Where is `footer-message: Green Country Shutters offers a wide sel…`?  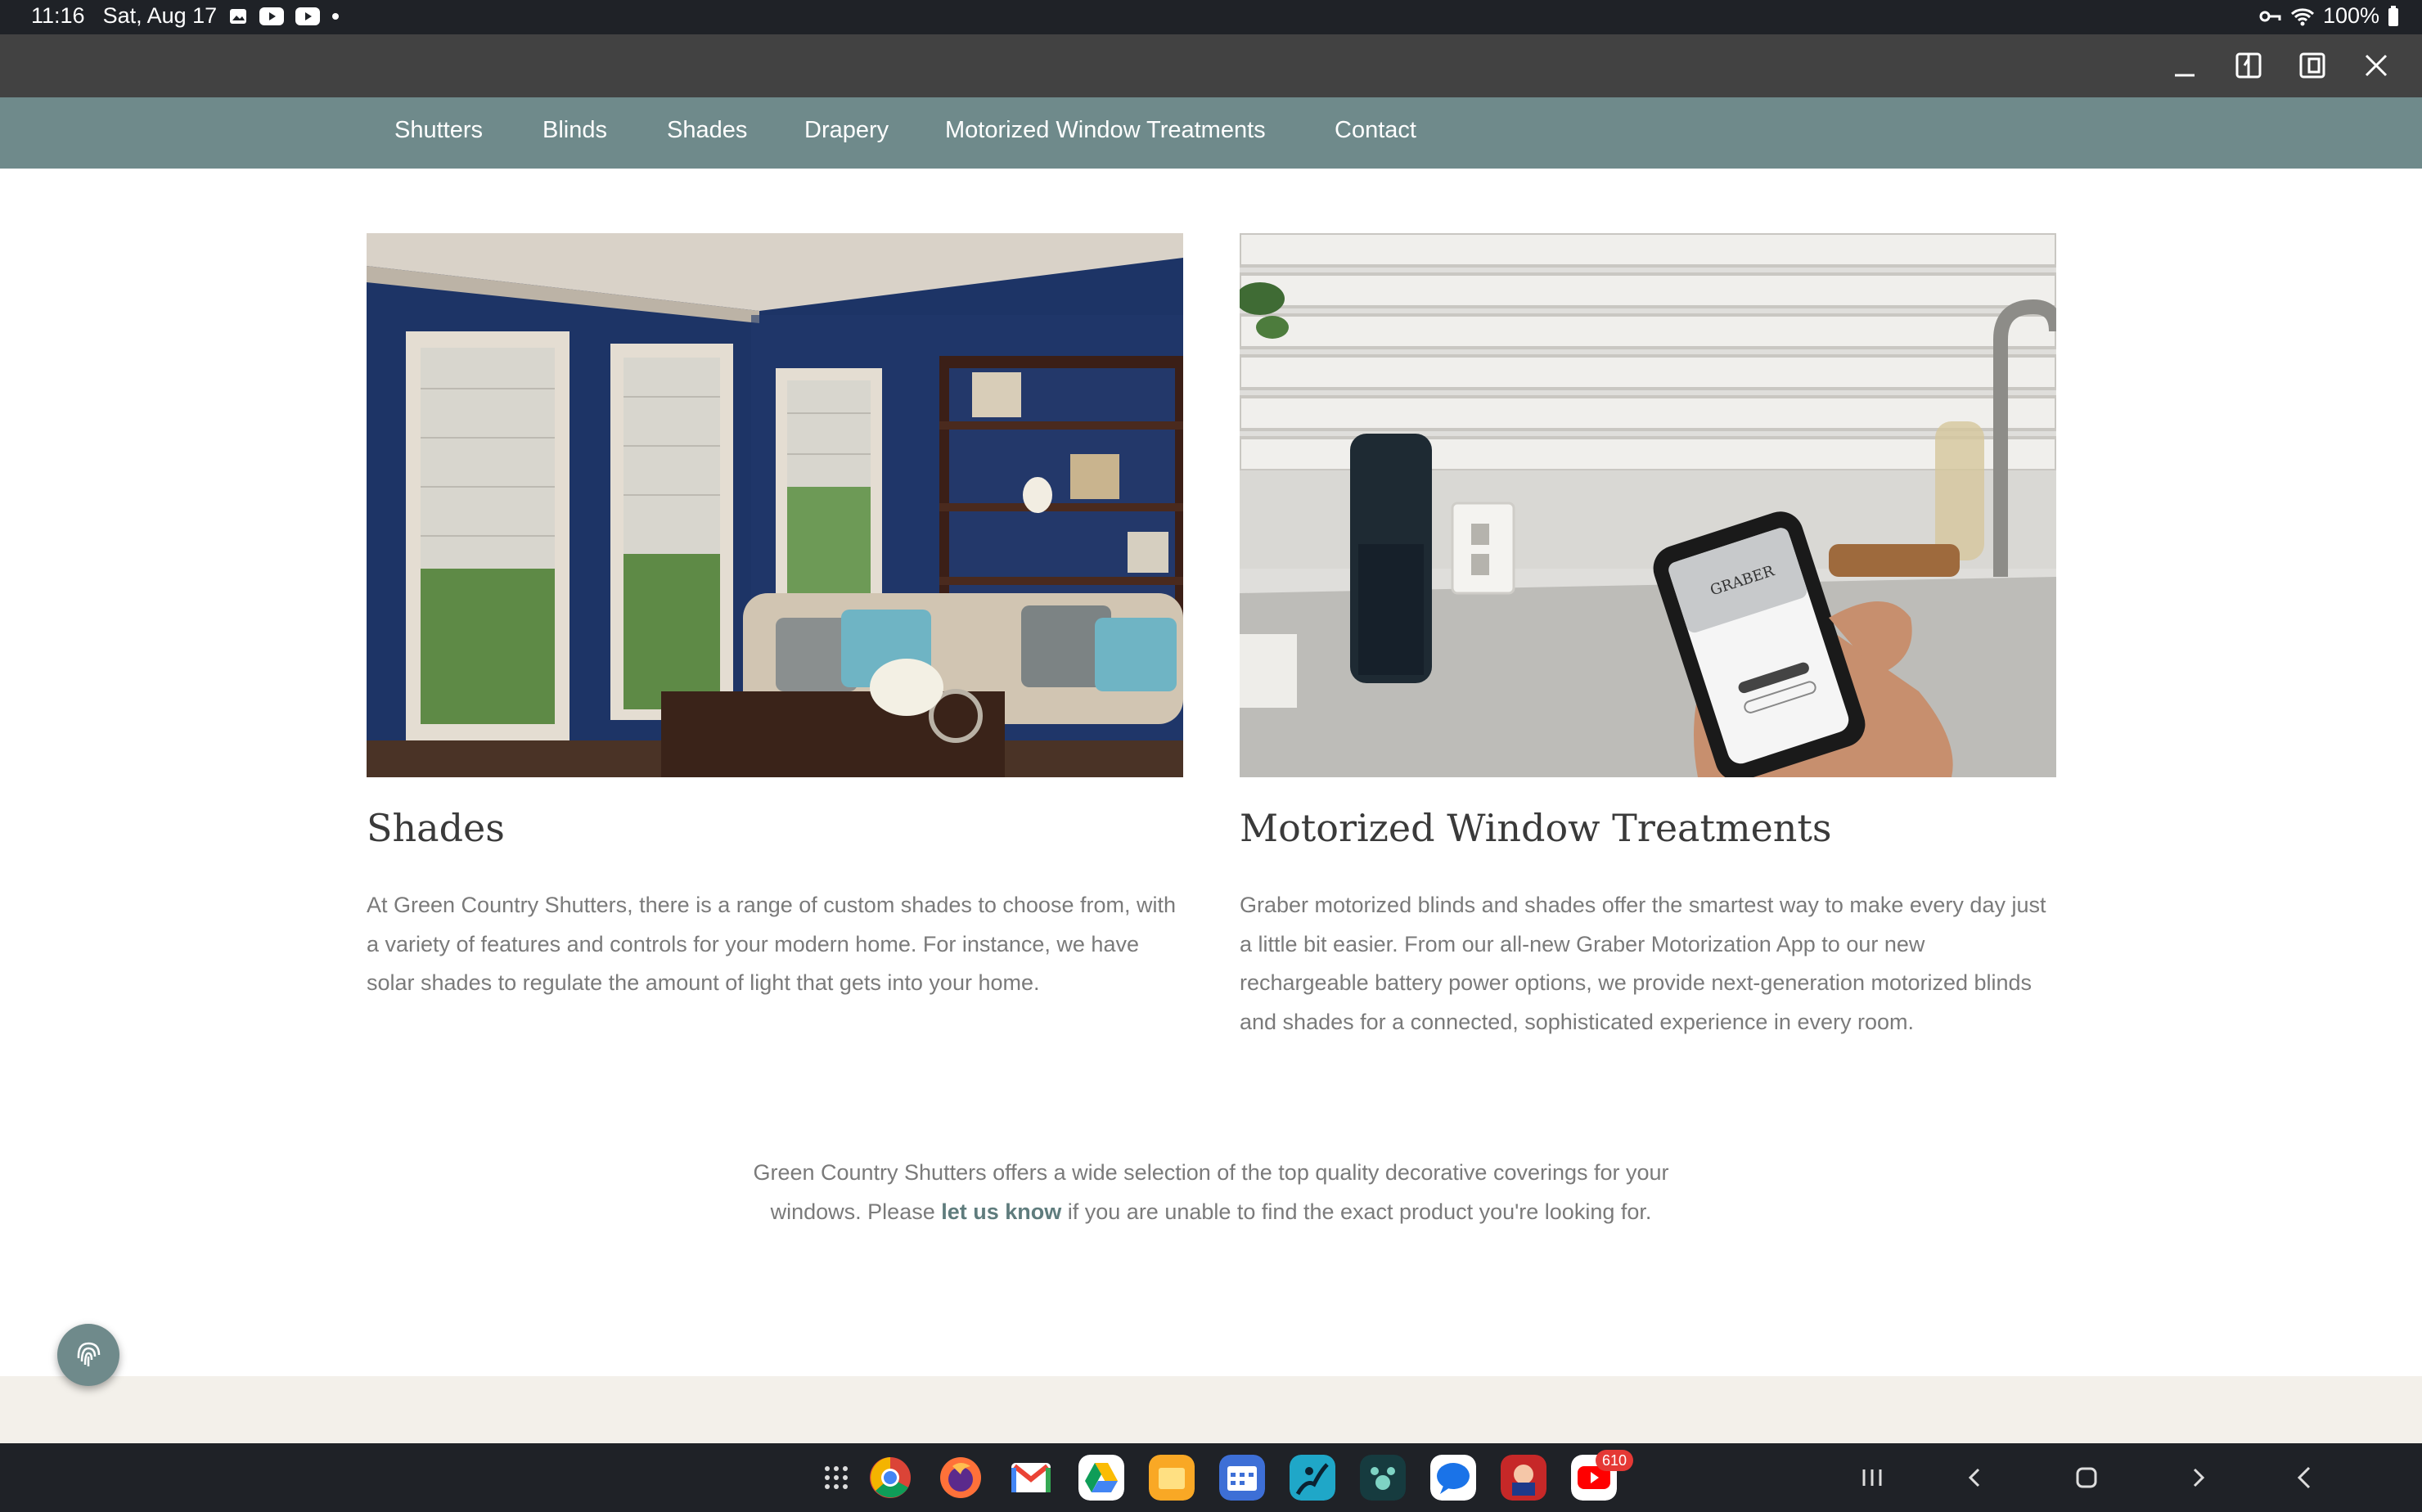
footer-message: Green Country Shutters offers a wide sel… is located at coordinates (1211, 1193).